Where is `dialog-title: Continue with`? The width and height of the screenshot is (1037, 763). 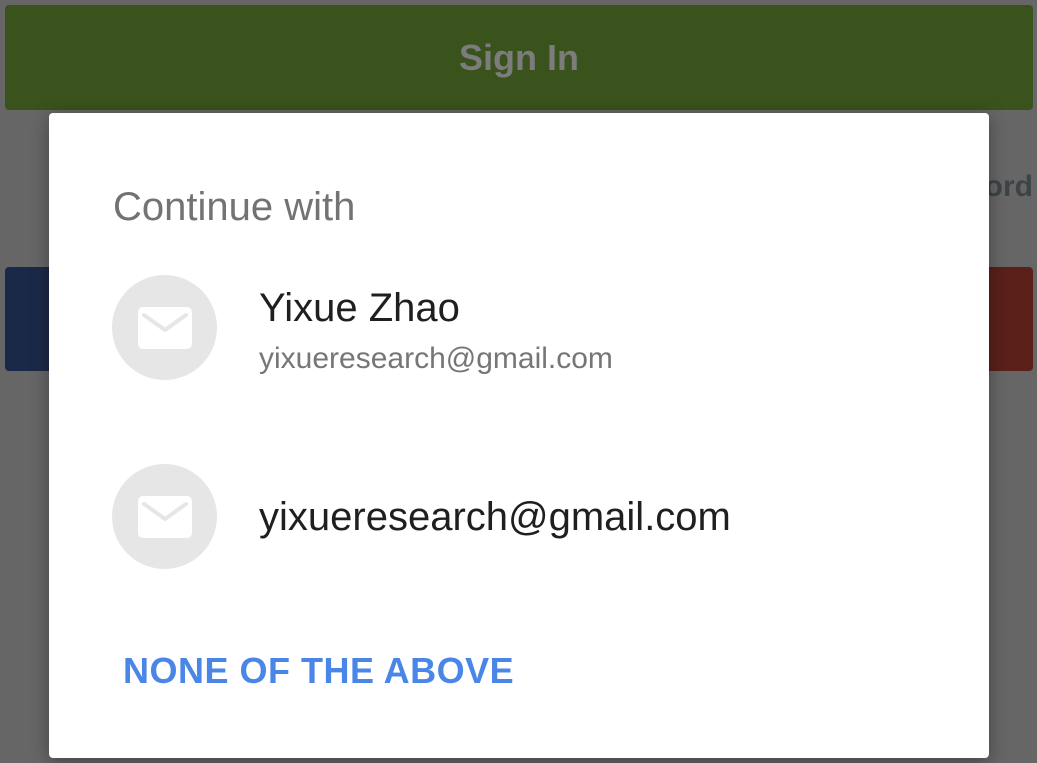 dialog-title: Continue with is located at coordinates (234, 207).